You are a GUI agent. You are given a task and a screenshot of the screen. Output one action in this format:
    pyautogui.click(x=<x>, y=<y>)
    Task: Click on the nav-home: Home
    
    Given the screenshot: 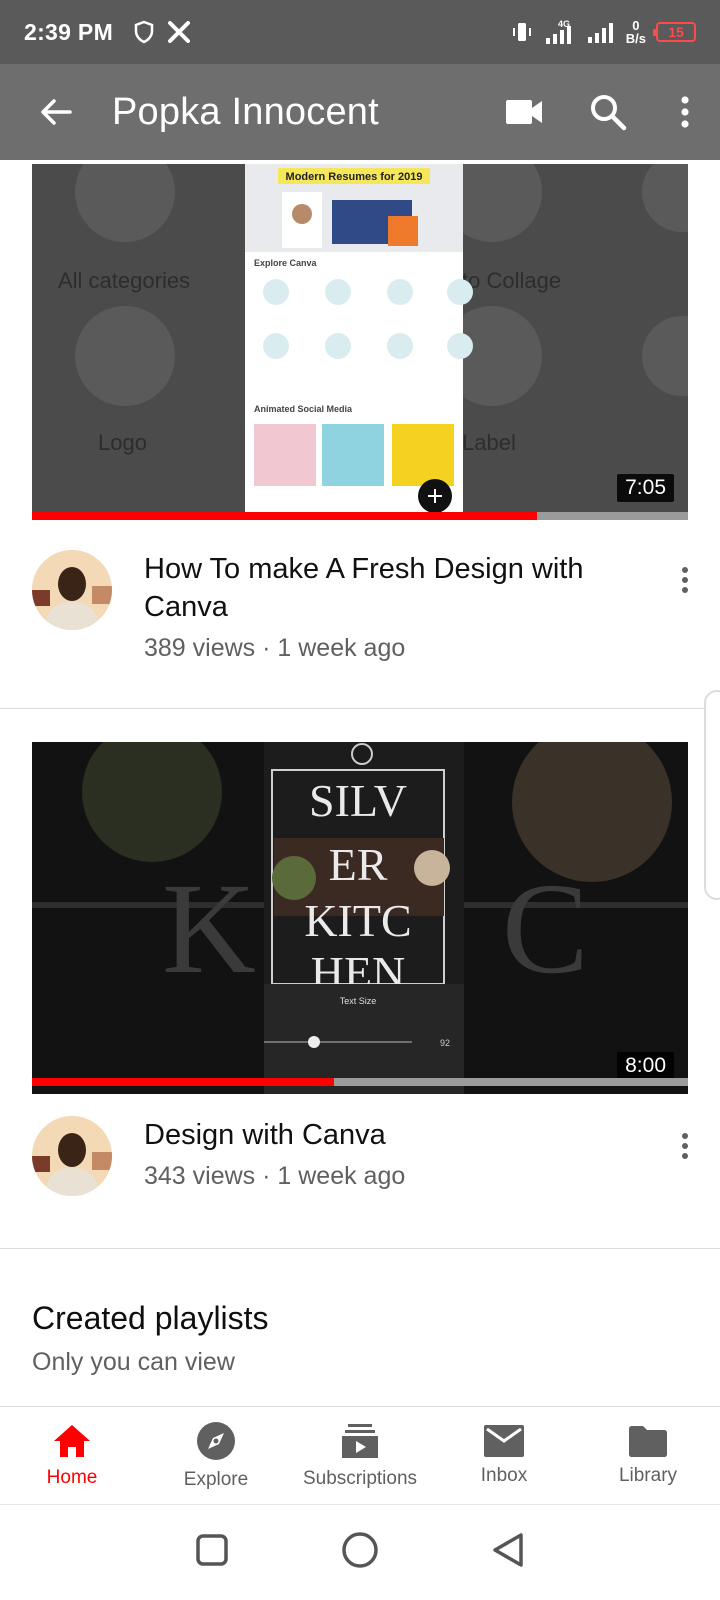 What is the action you would take?
    pyautogui.click(x=72, y=1455)
    